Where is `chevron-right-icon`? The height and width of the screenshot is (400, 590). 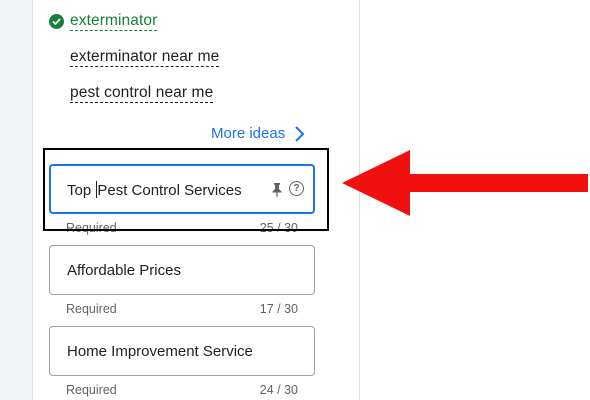
chevron-right-icon is located at coordinates (300, 134).